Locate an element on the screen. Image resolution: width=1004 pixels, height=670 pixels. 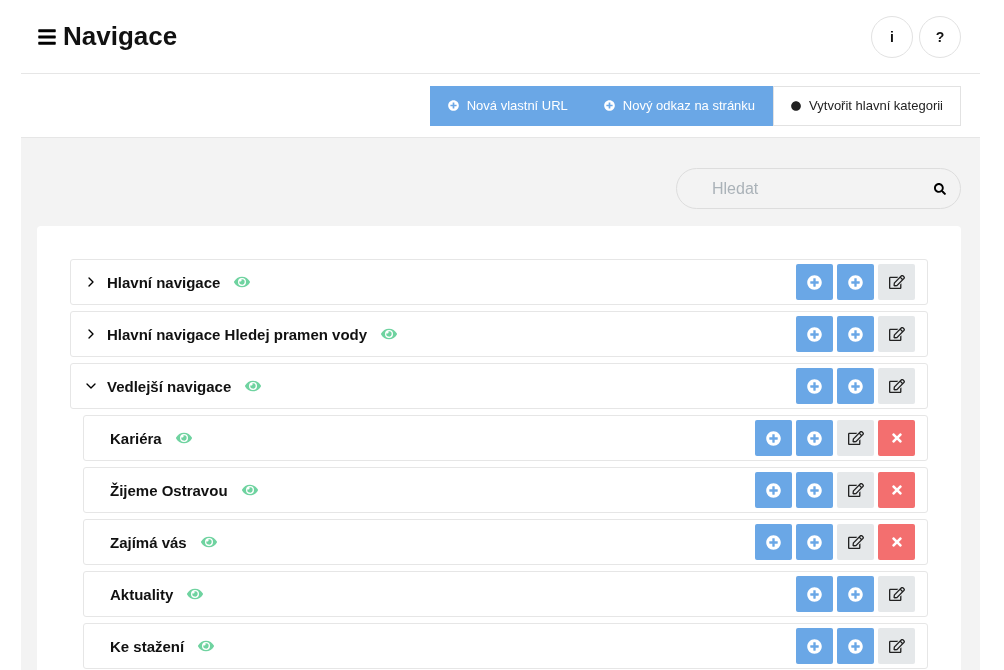
tree-item-label: Ke stažení is located at coordinates (147, 646).